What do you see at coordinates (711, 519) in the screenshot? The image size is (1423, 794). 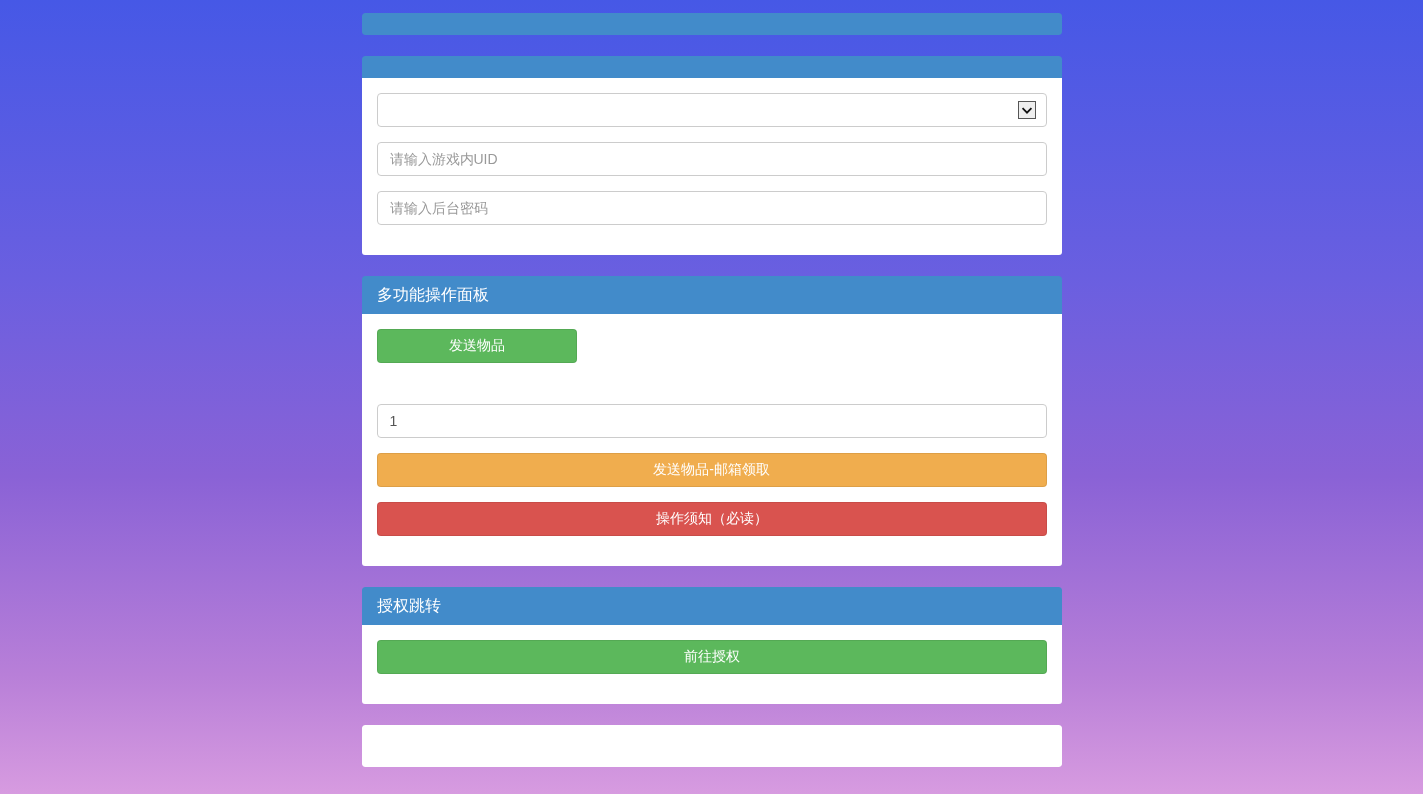 I see `action-button: 操作须知（必读）` at bounding box center [711, 519].